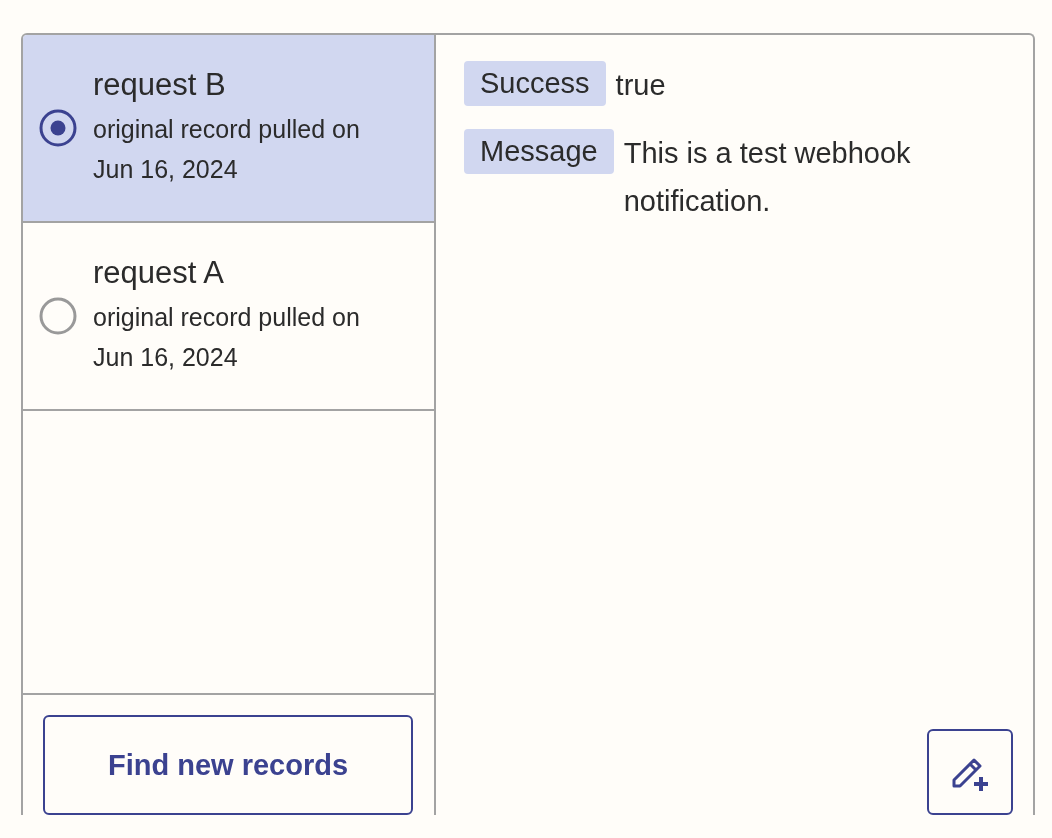 The image size is (1052, 838). I want to click on record-item: request A original record pulled on Jun 16, 2024, so click(228, 317).